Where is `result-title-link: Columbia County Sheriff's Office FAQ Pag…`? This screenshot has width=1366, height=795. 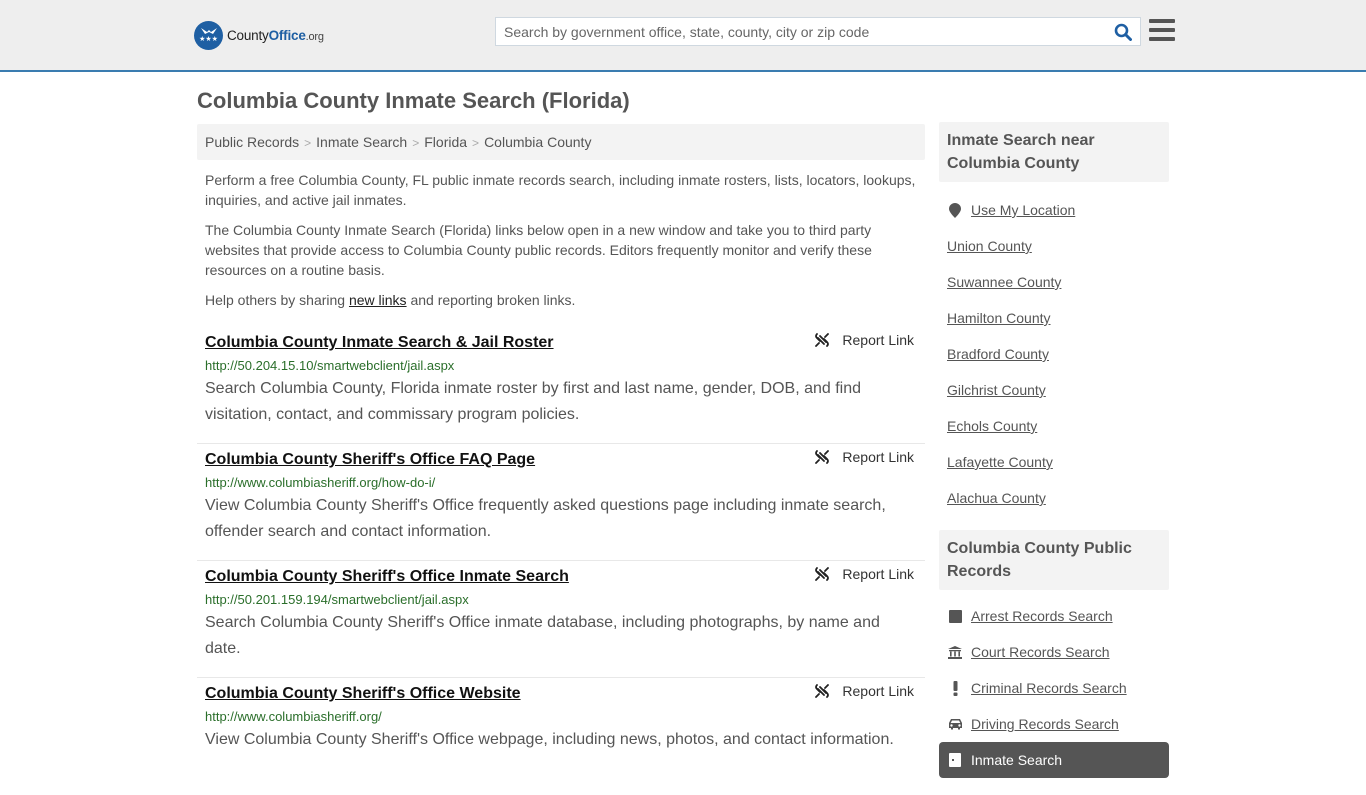
result-title-link: Columbia County Sheriff's Office FAQ Pag… is located at coordinates (561, 460).